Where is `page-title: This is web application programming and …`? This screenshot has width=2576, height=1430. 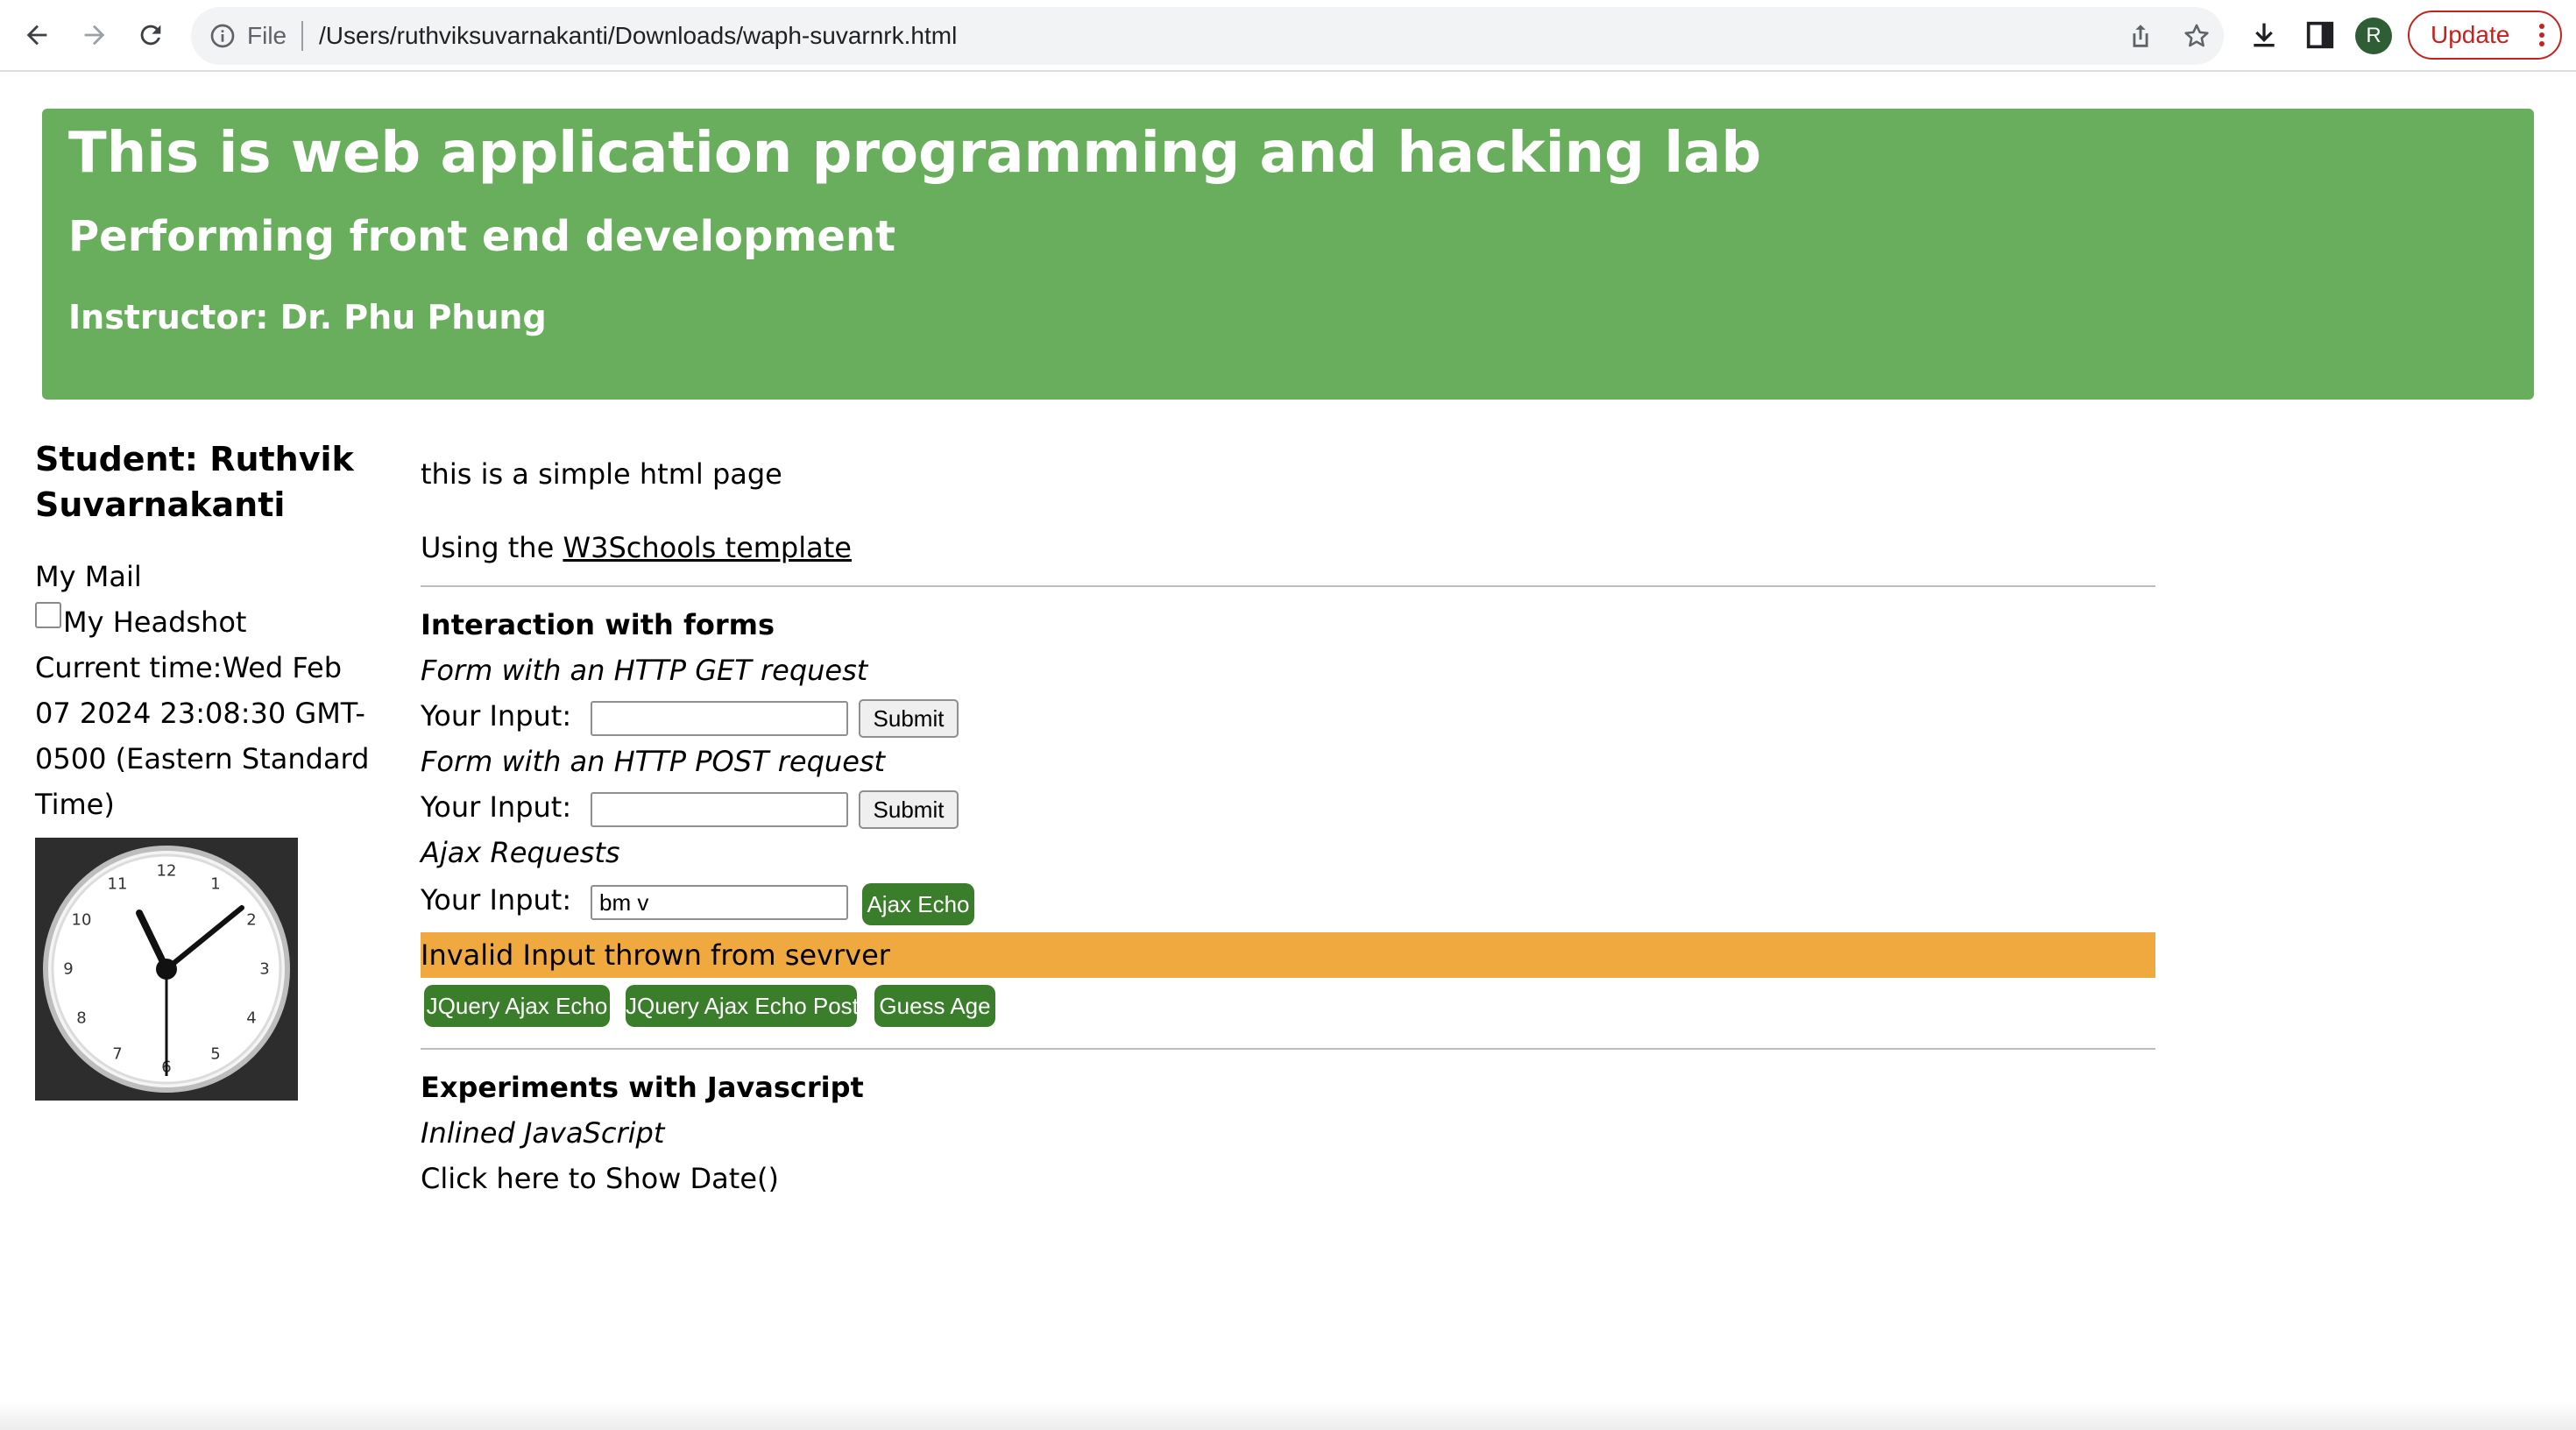
page-title: This is web application programming and … is located at coordinates (915, 153).